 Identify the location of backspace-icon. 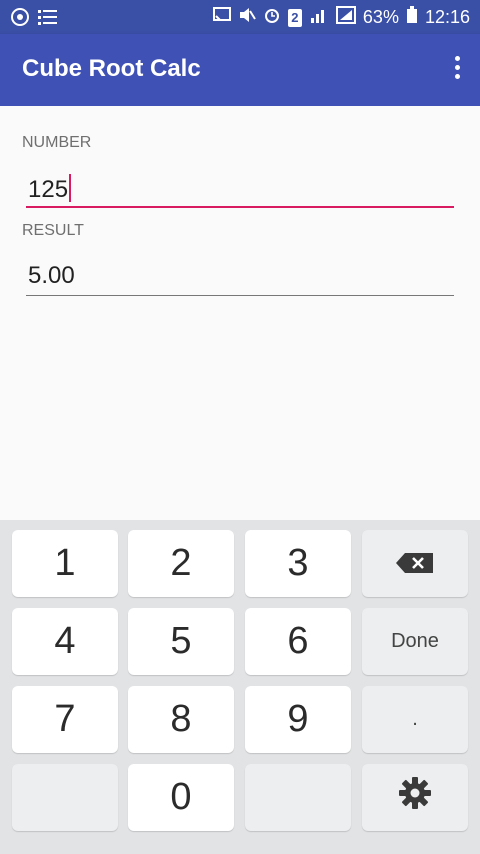
(415, 563).